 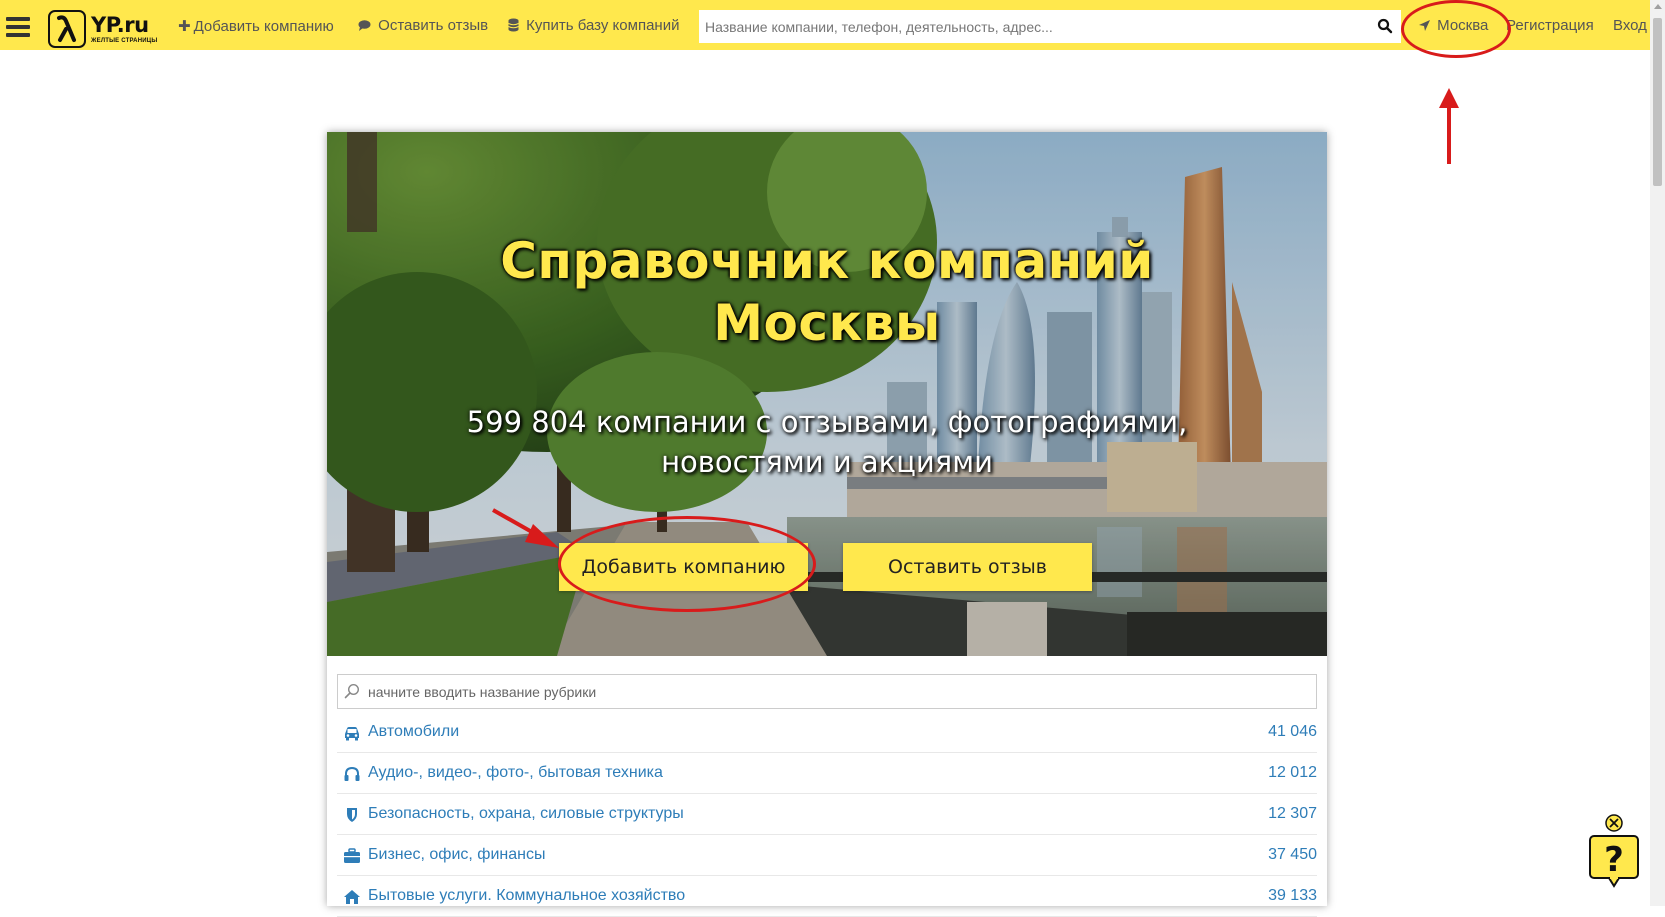 What do you see at coordinates (827, 732) in the screenshot?
I see `category-item-auto: Автомобили 41 046` at bounding box center [827, 732].